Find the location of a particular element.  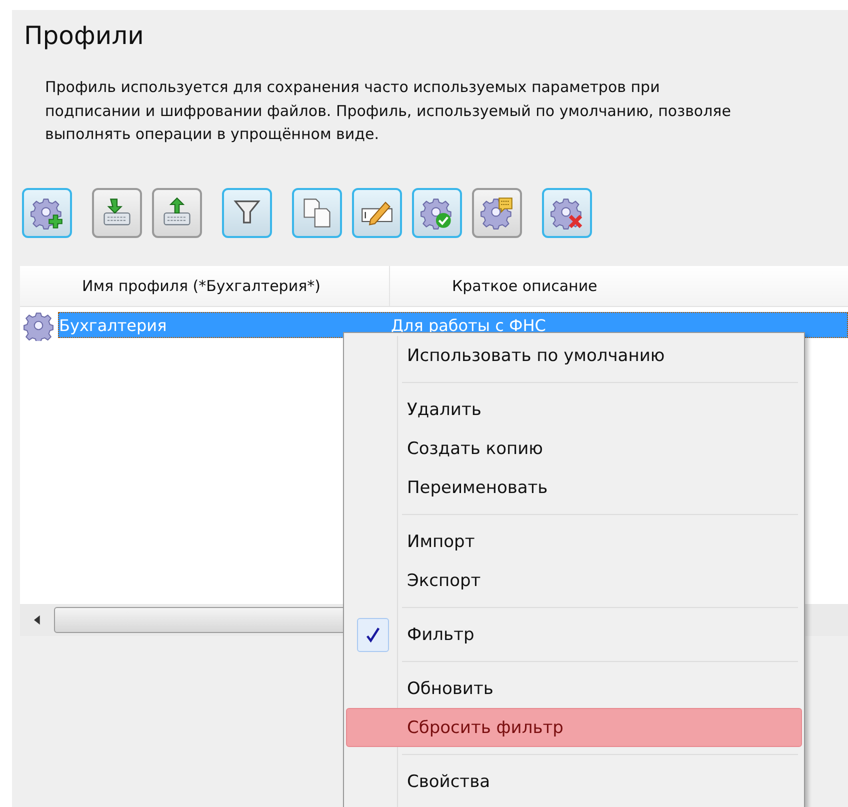

gear-note-icon is located at coordinates (497, 213).